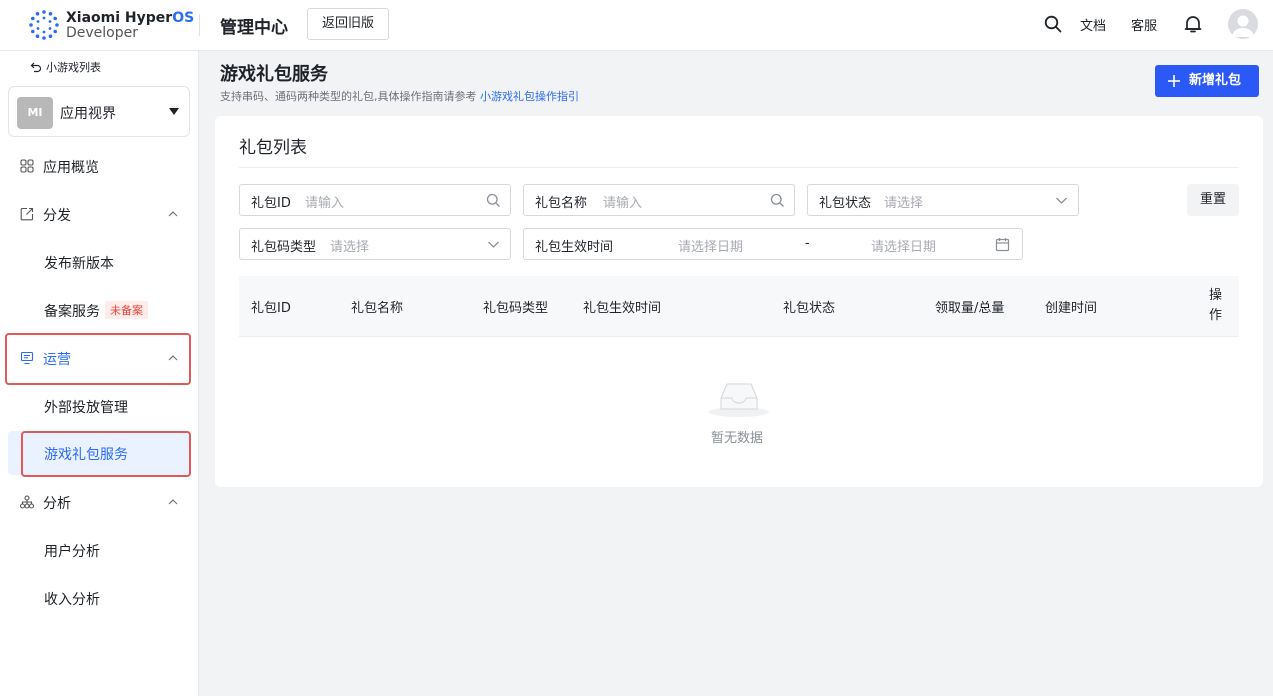 The width and height of the screenshot is (1273, 696). What do you see at coordinates (348, 24) in the screenshot?
I see `return-old-version-button: 返回旧版` at bounding box center [348, 24].